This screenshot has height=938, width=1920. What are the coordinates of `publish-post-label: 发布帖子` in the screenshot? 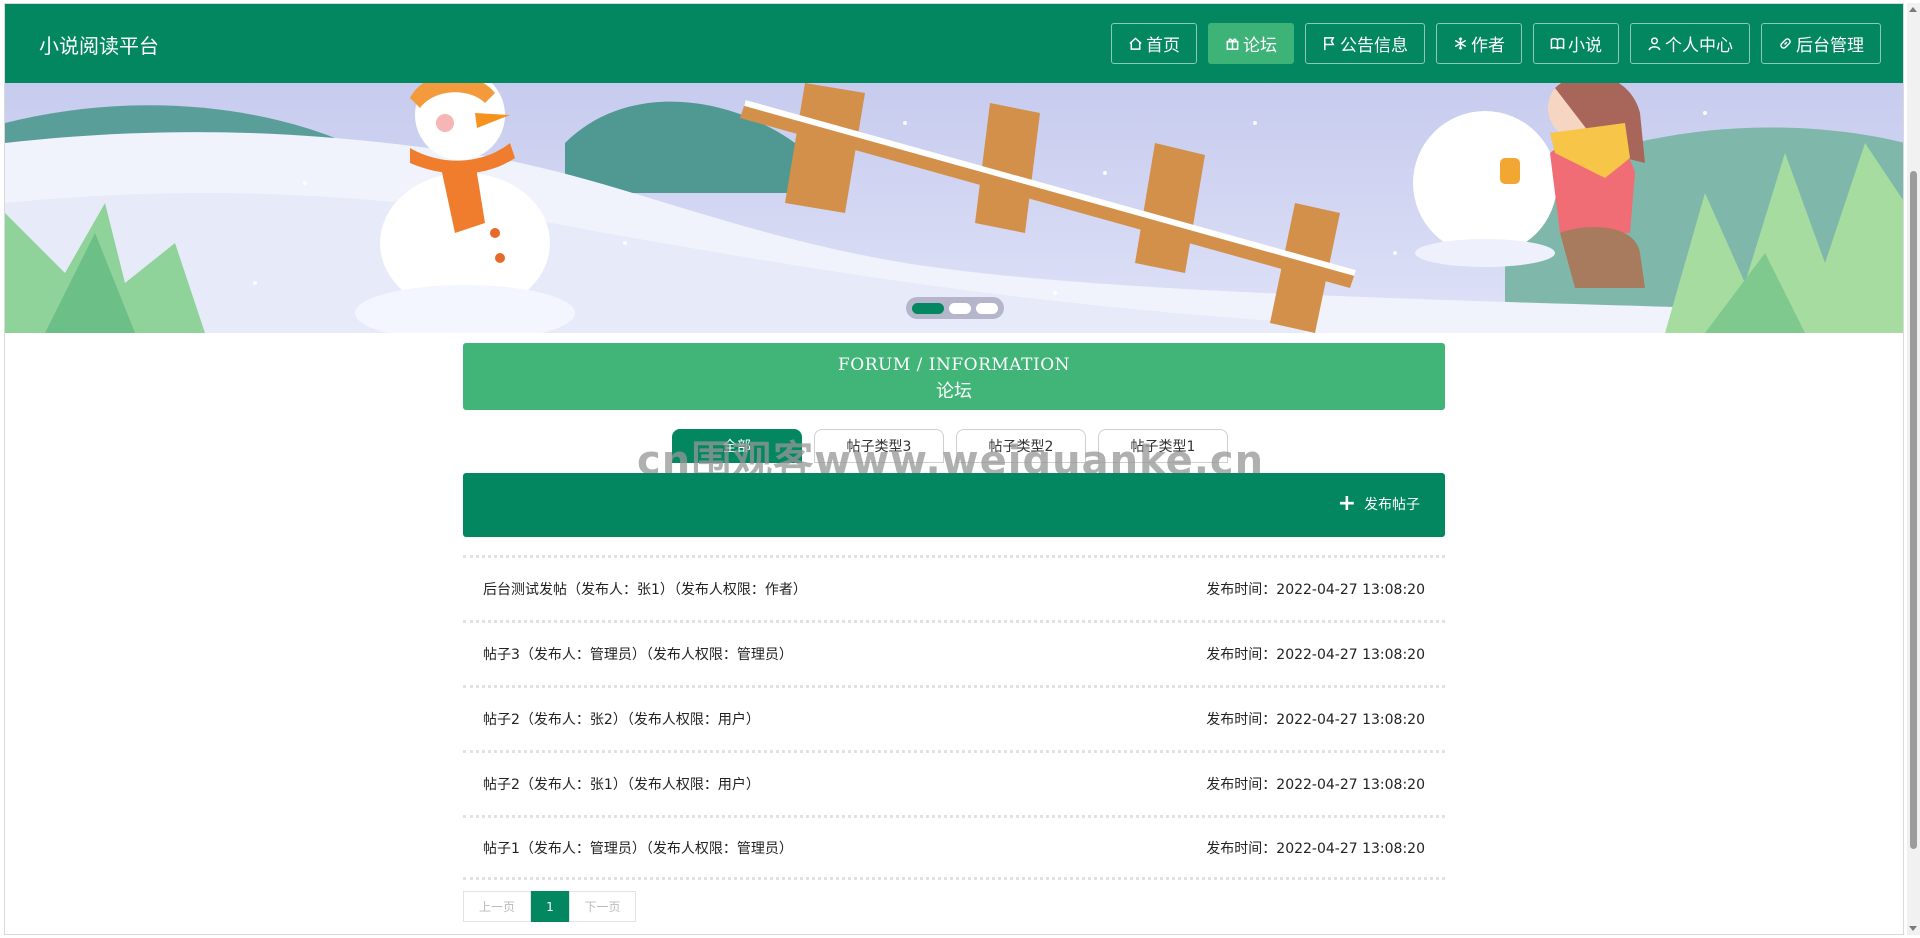 It's located at (1392, 505).